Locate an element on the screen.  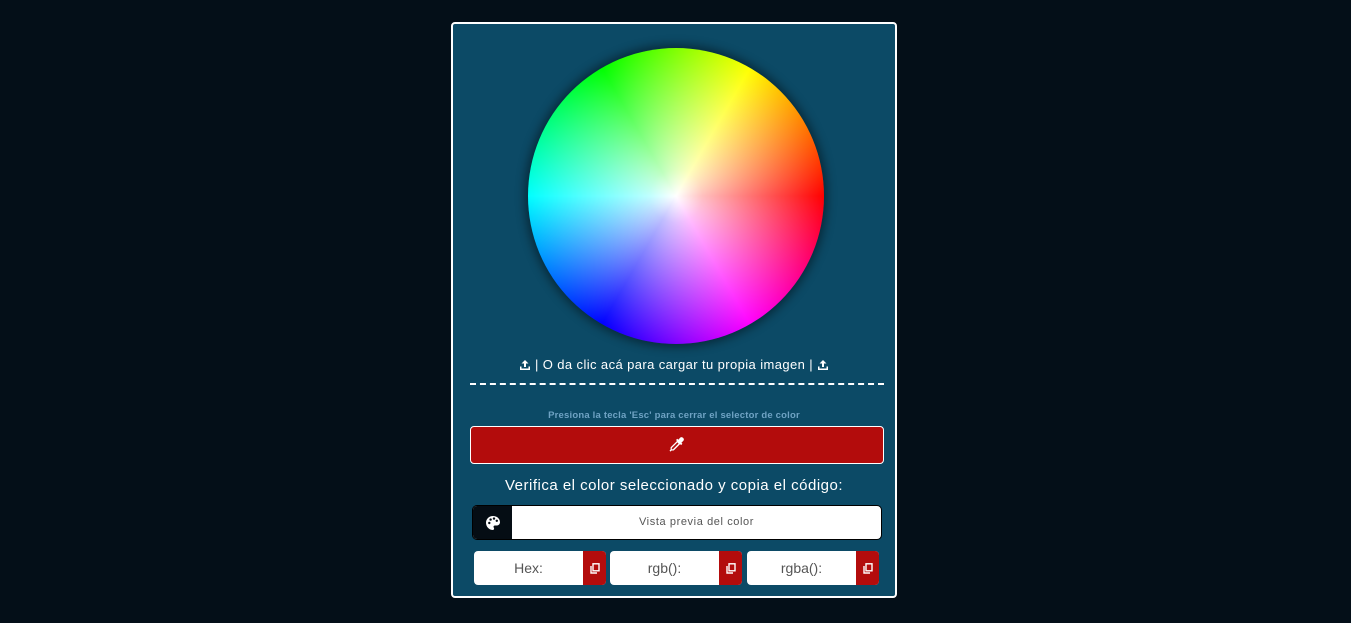
color-codes: Hex: rgb(): rgba(): is located at coordinates (676, 568).